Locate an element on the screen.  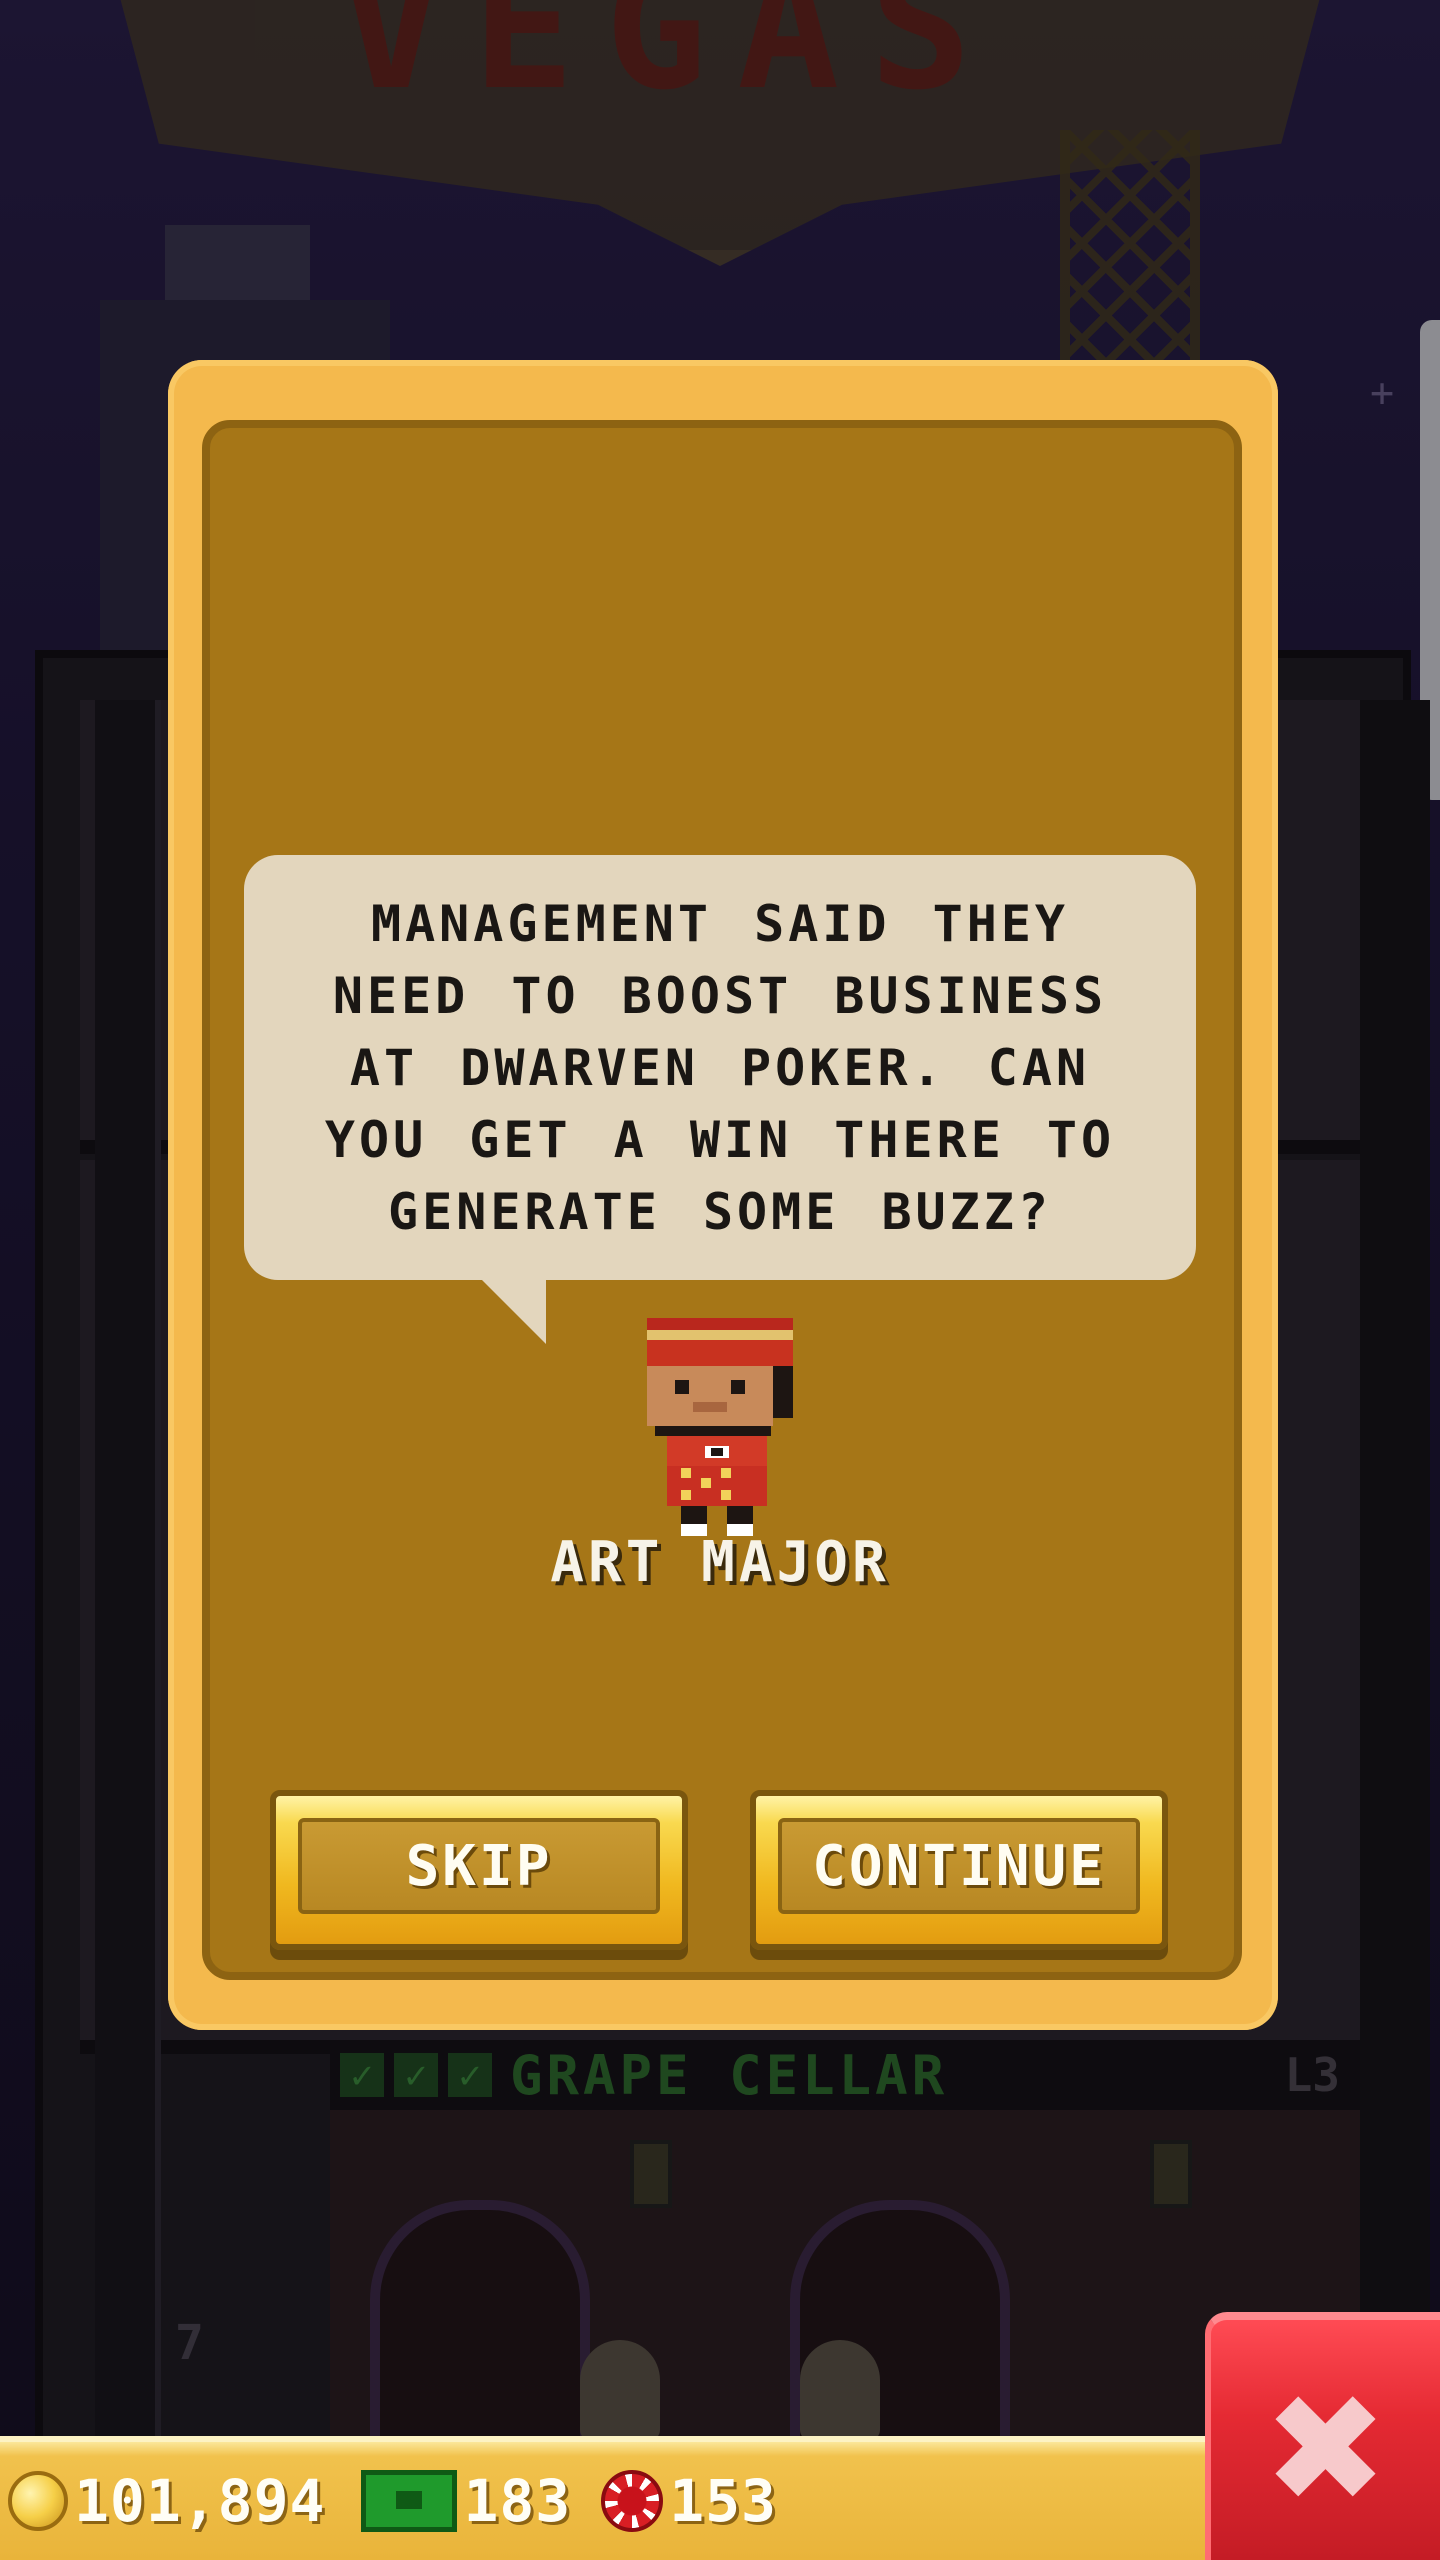
continue-button-label: CONTINUE is located at coordinates (959, 1866).